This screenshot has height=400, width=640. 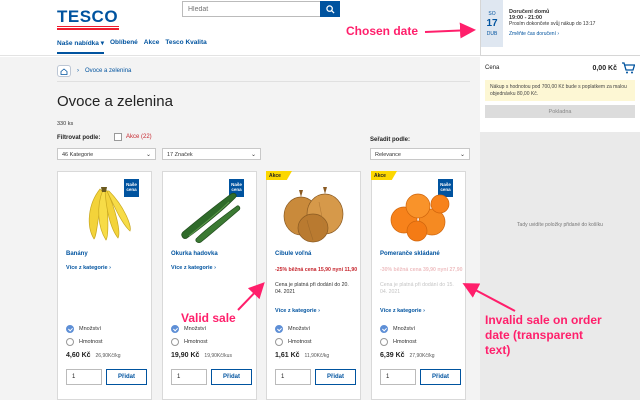 What do you see at coordinates (450, 30) in the screenshot?
I see `arrow-to-date` at bounding box center [450, 30].